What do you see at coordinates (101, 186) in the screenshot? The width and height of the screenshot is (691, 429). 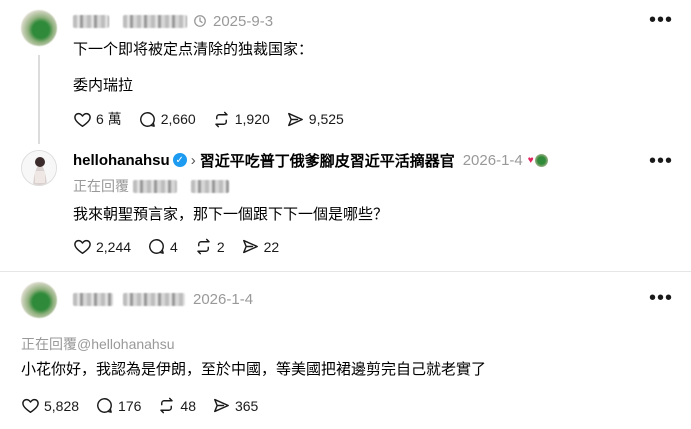 I see `reply-prefix: 正在回覆` at bounding box center [101, 186].